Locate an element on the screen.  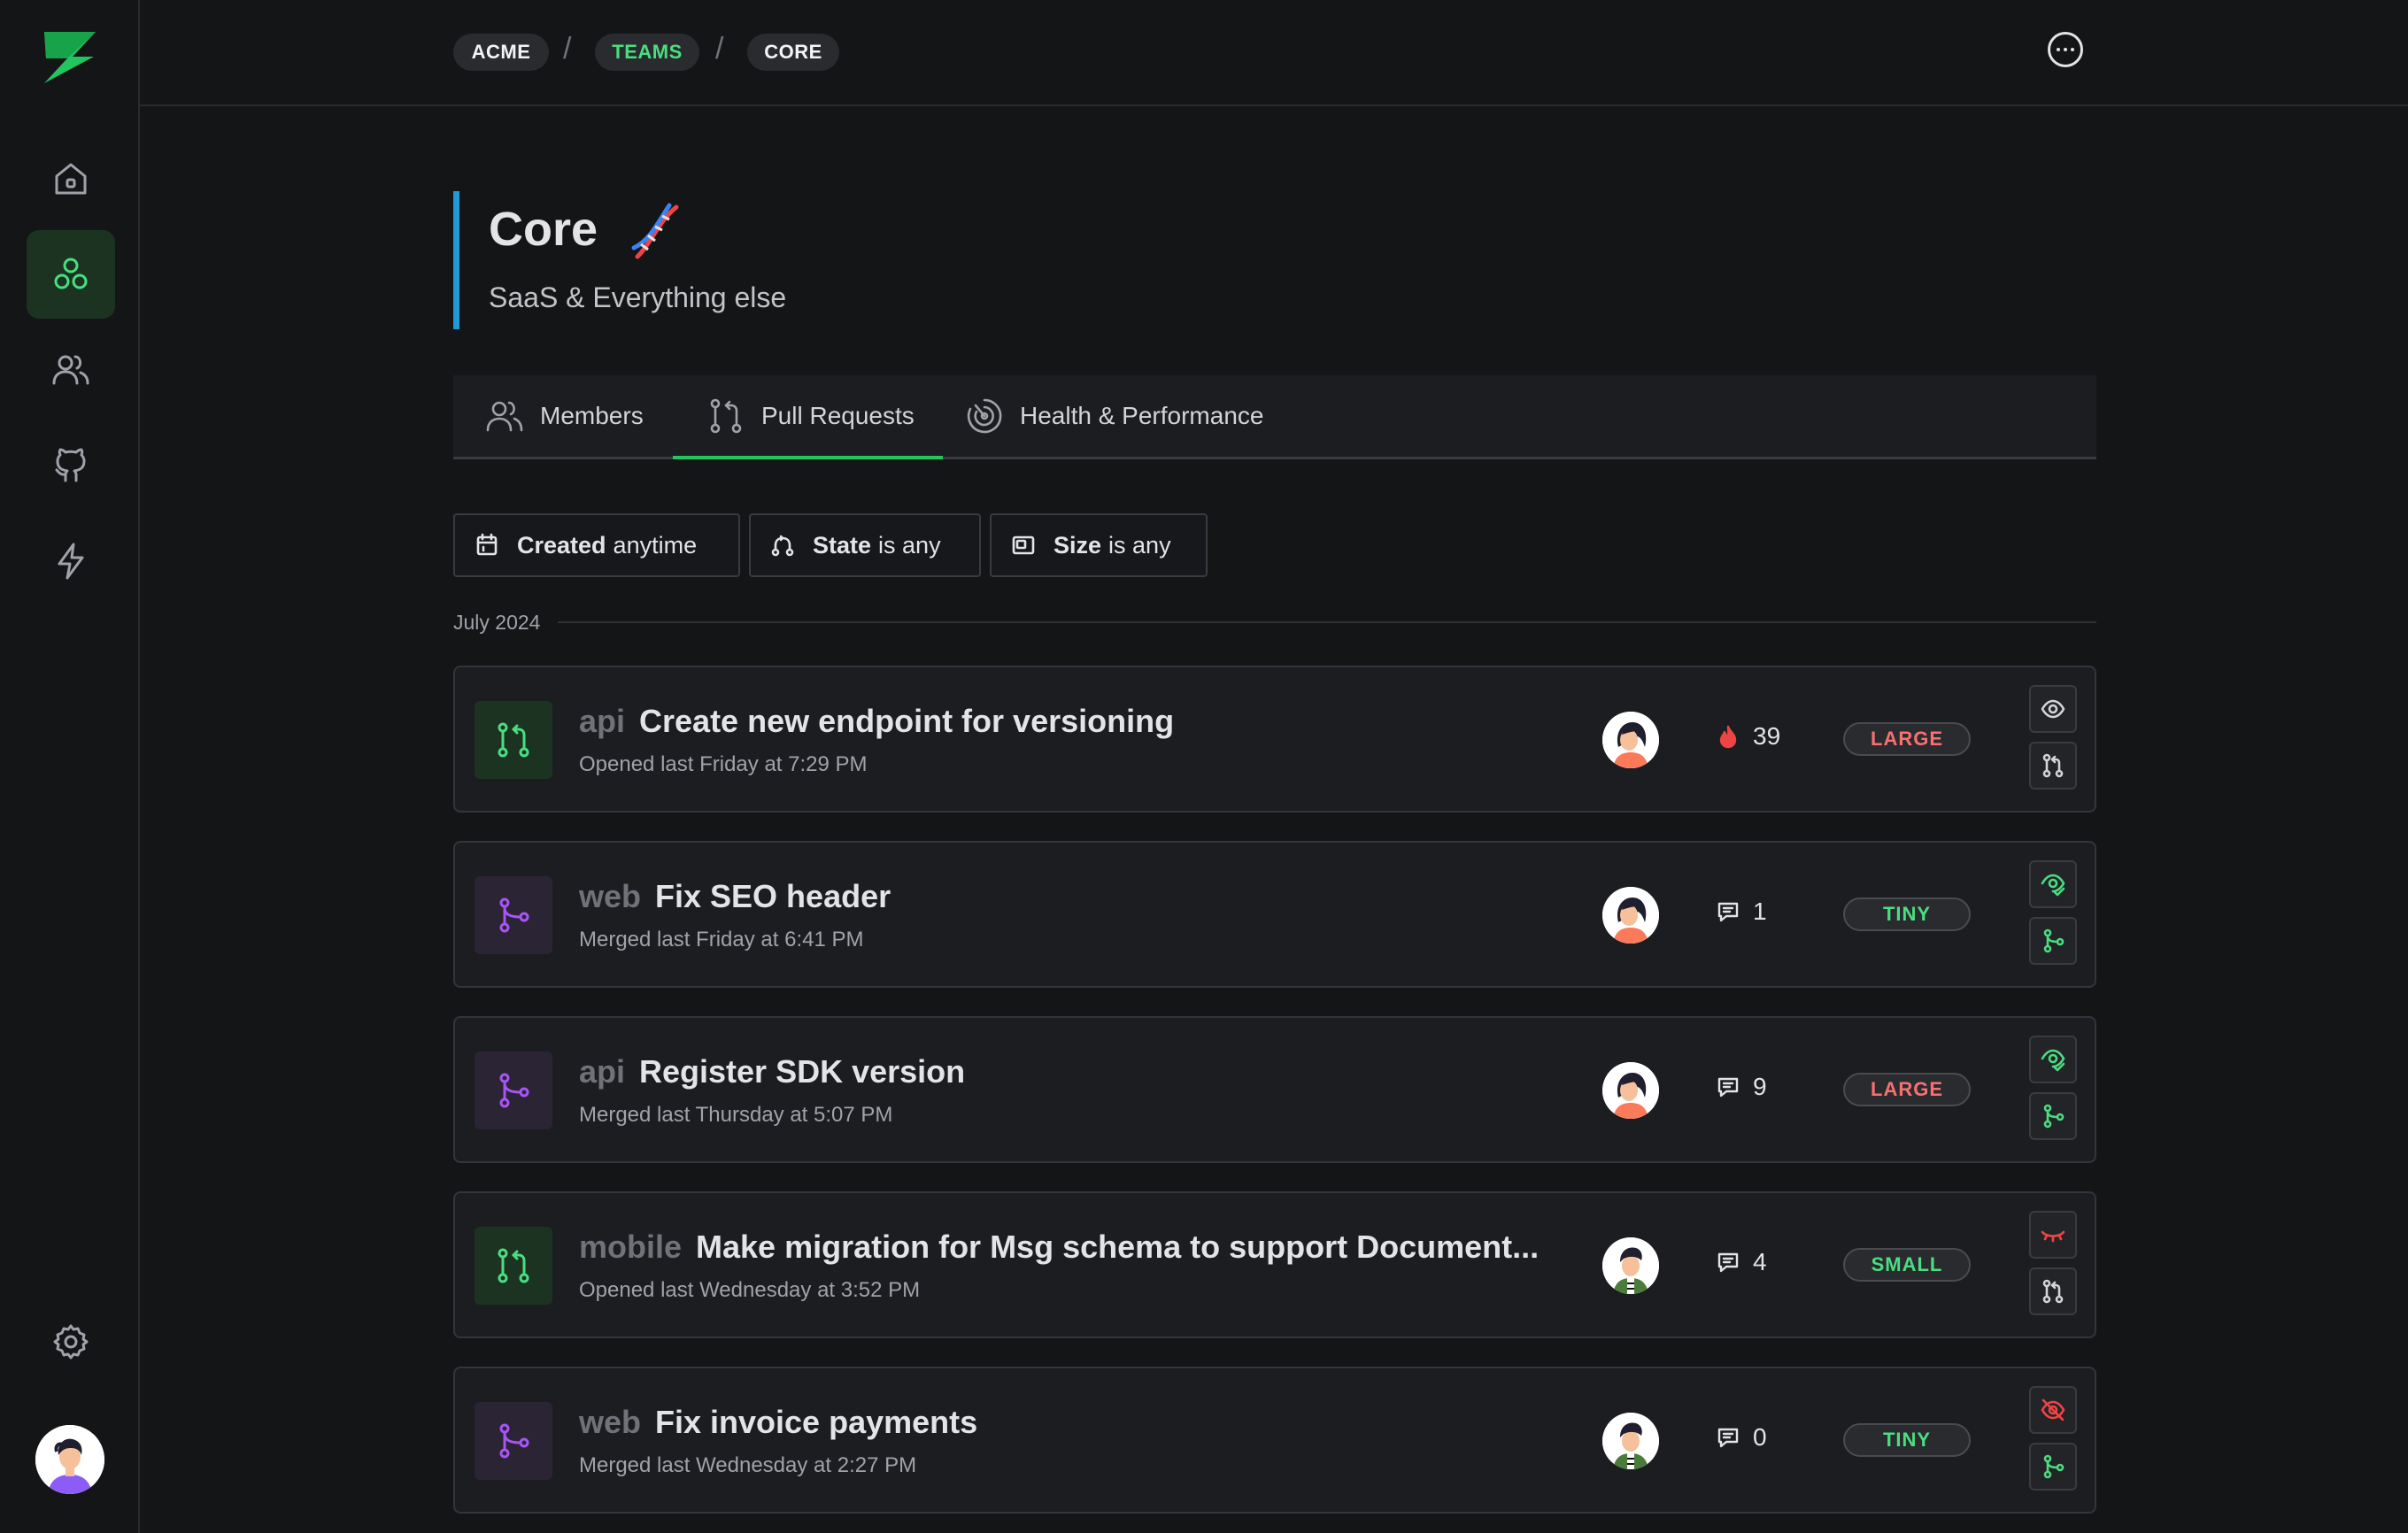
pr-stat: 1 is located at coordinates (1741, 911).